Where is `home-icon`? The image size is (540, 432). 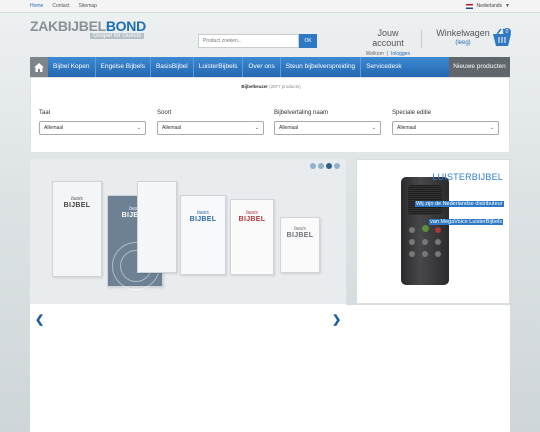
home-icon is located at coordinates (39, 67).